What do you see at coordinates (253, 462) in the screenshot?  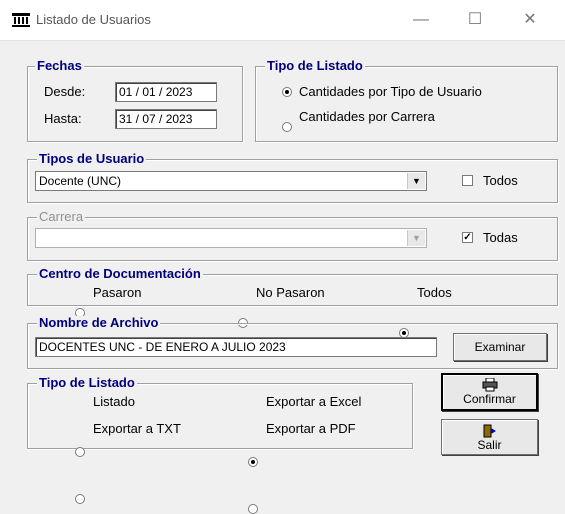 I see `radio-exportar-excel` at bounding box center [253, 462].